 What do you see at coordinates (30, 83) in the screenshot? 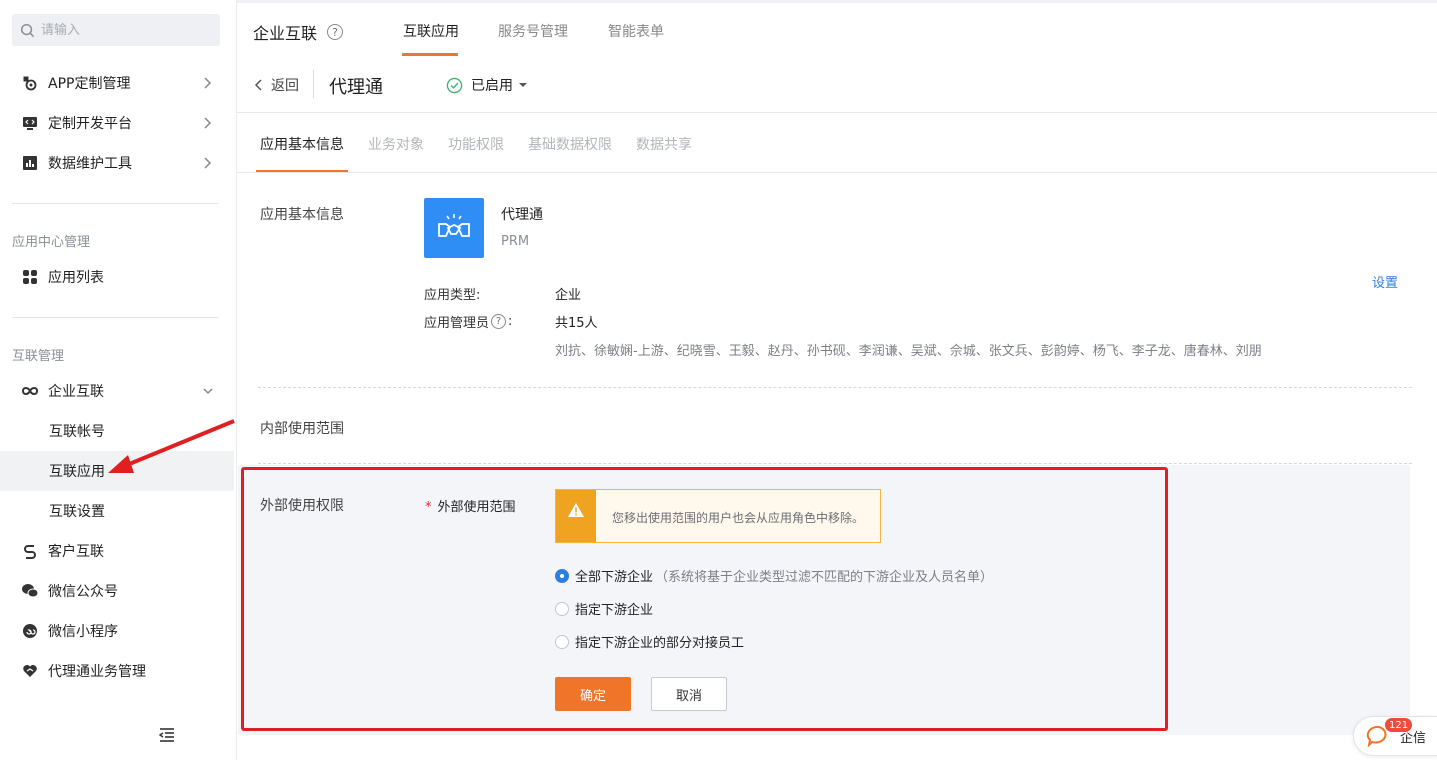
I see `app-custom-icon` at bounding box center [30, 83].